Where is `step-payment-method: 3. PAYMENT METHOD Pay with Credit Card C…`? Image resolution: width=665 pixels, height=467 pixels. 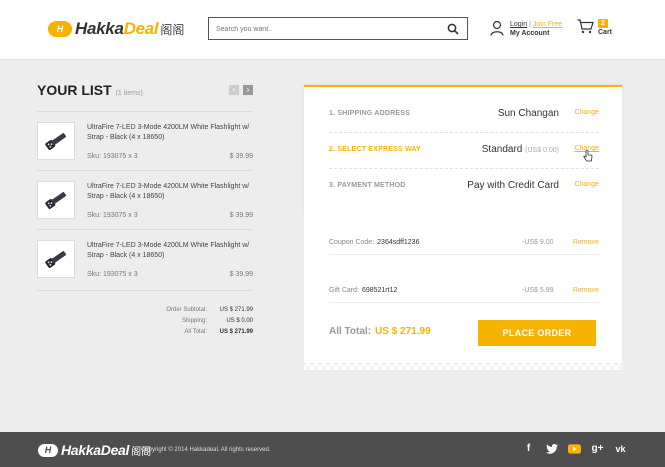 step-payment-method: 3. PAYMENT METHOD Pay with Credit Card C… is located at coordinates (464, 187).